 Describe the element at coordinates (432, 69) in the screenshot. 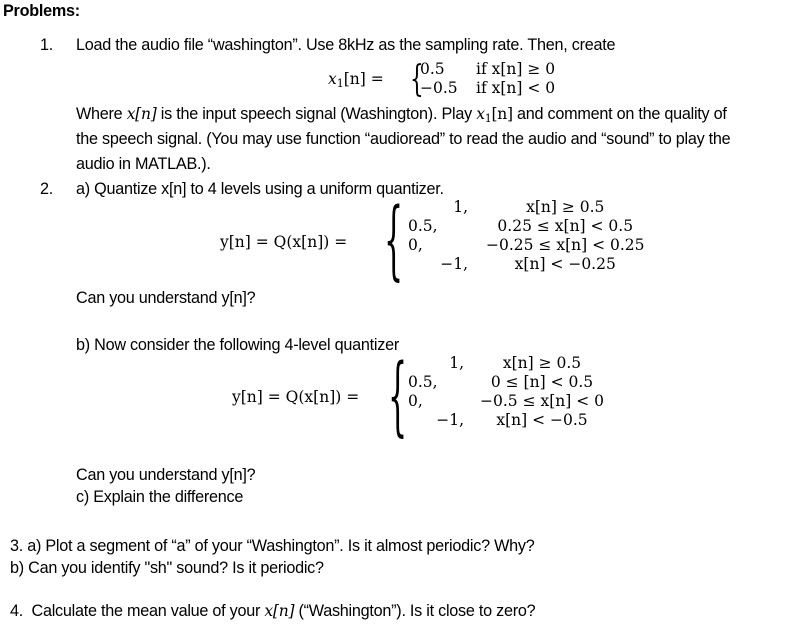

I see `case-value: 0.5` at that location.